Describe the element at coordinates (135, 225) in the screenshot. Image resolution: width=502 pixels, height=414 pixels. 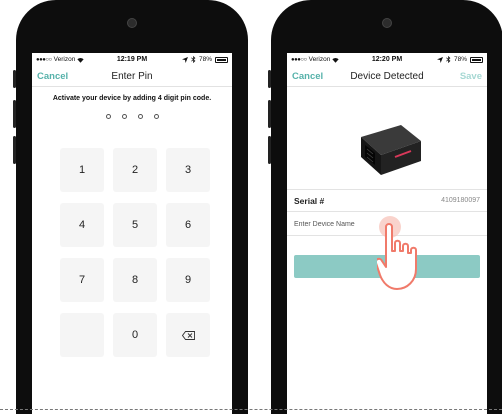
I see `key-5: 5` at that location.